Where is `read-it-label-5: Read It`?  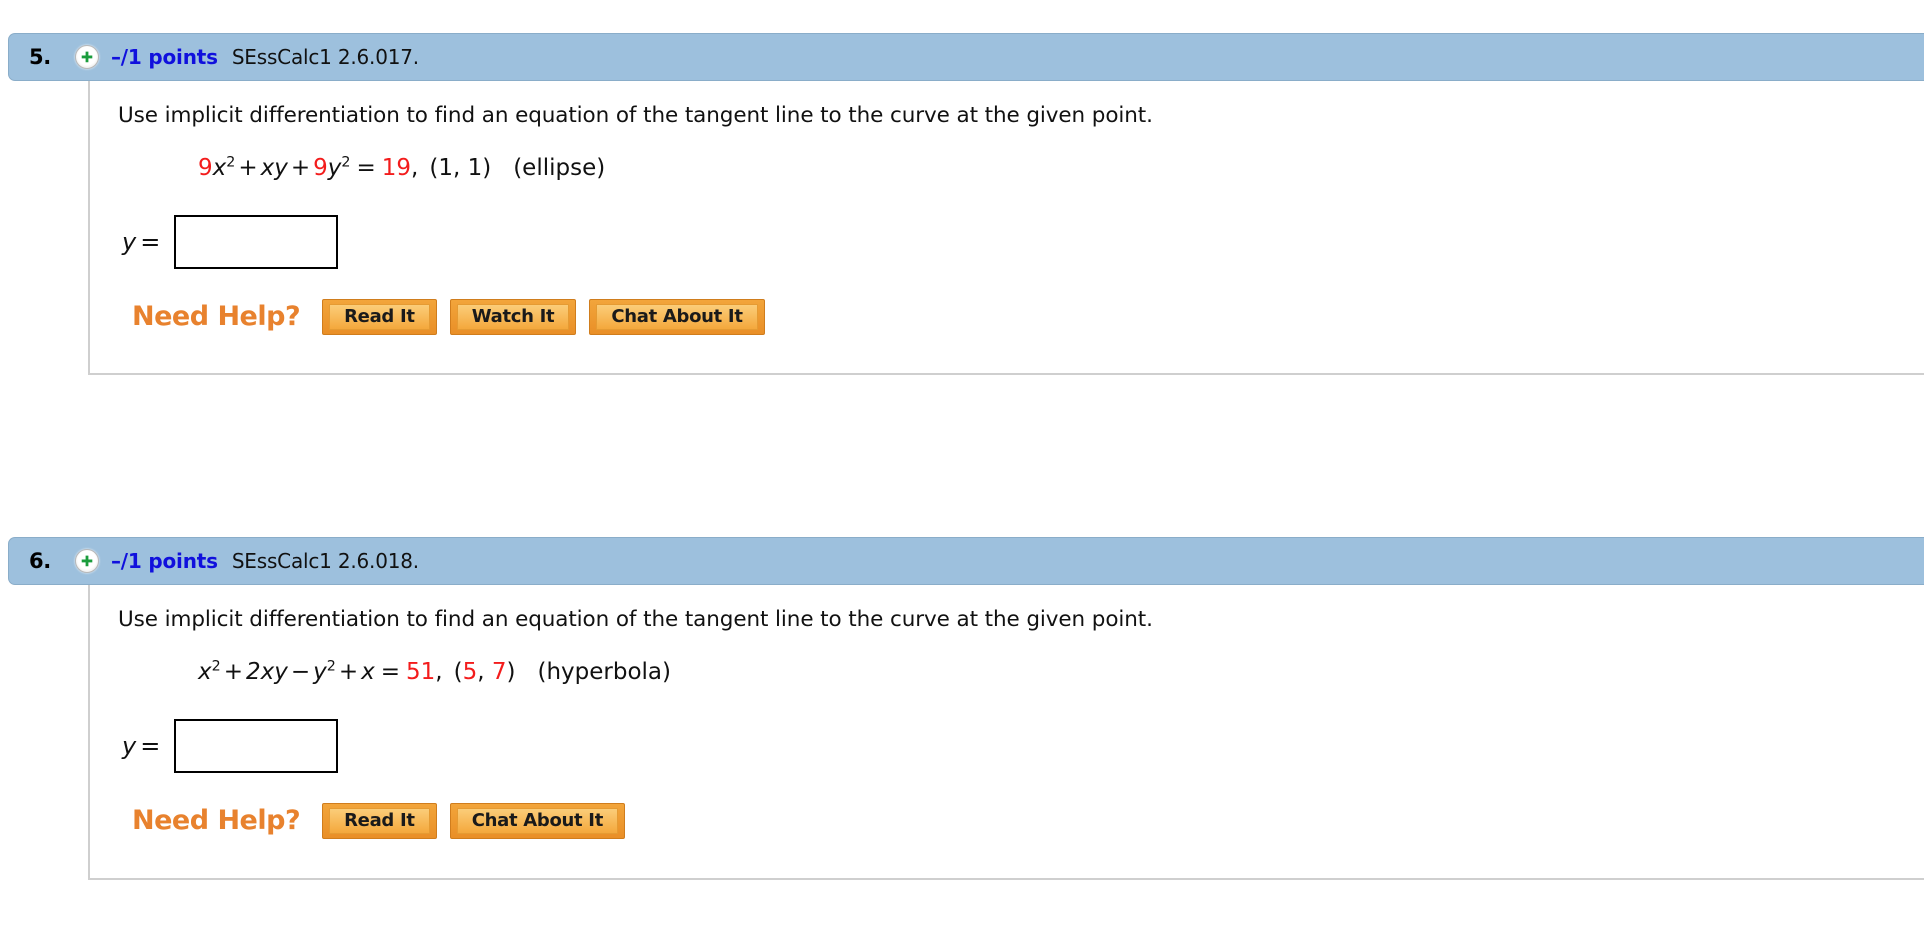
read-it-label-5: Read It is located at coordinates (379, 316).